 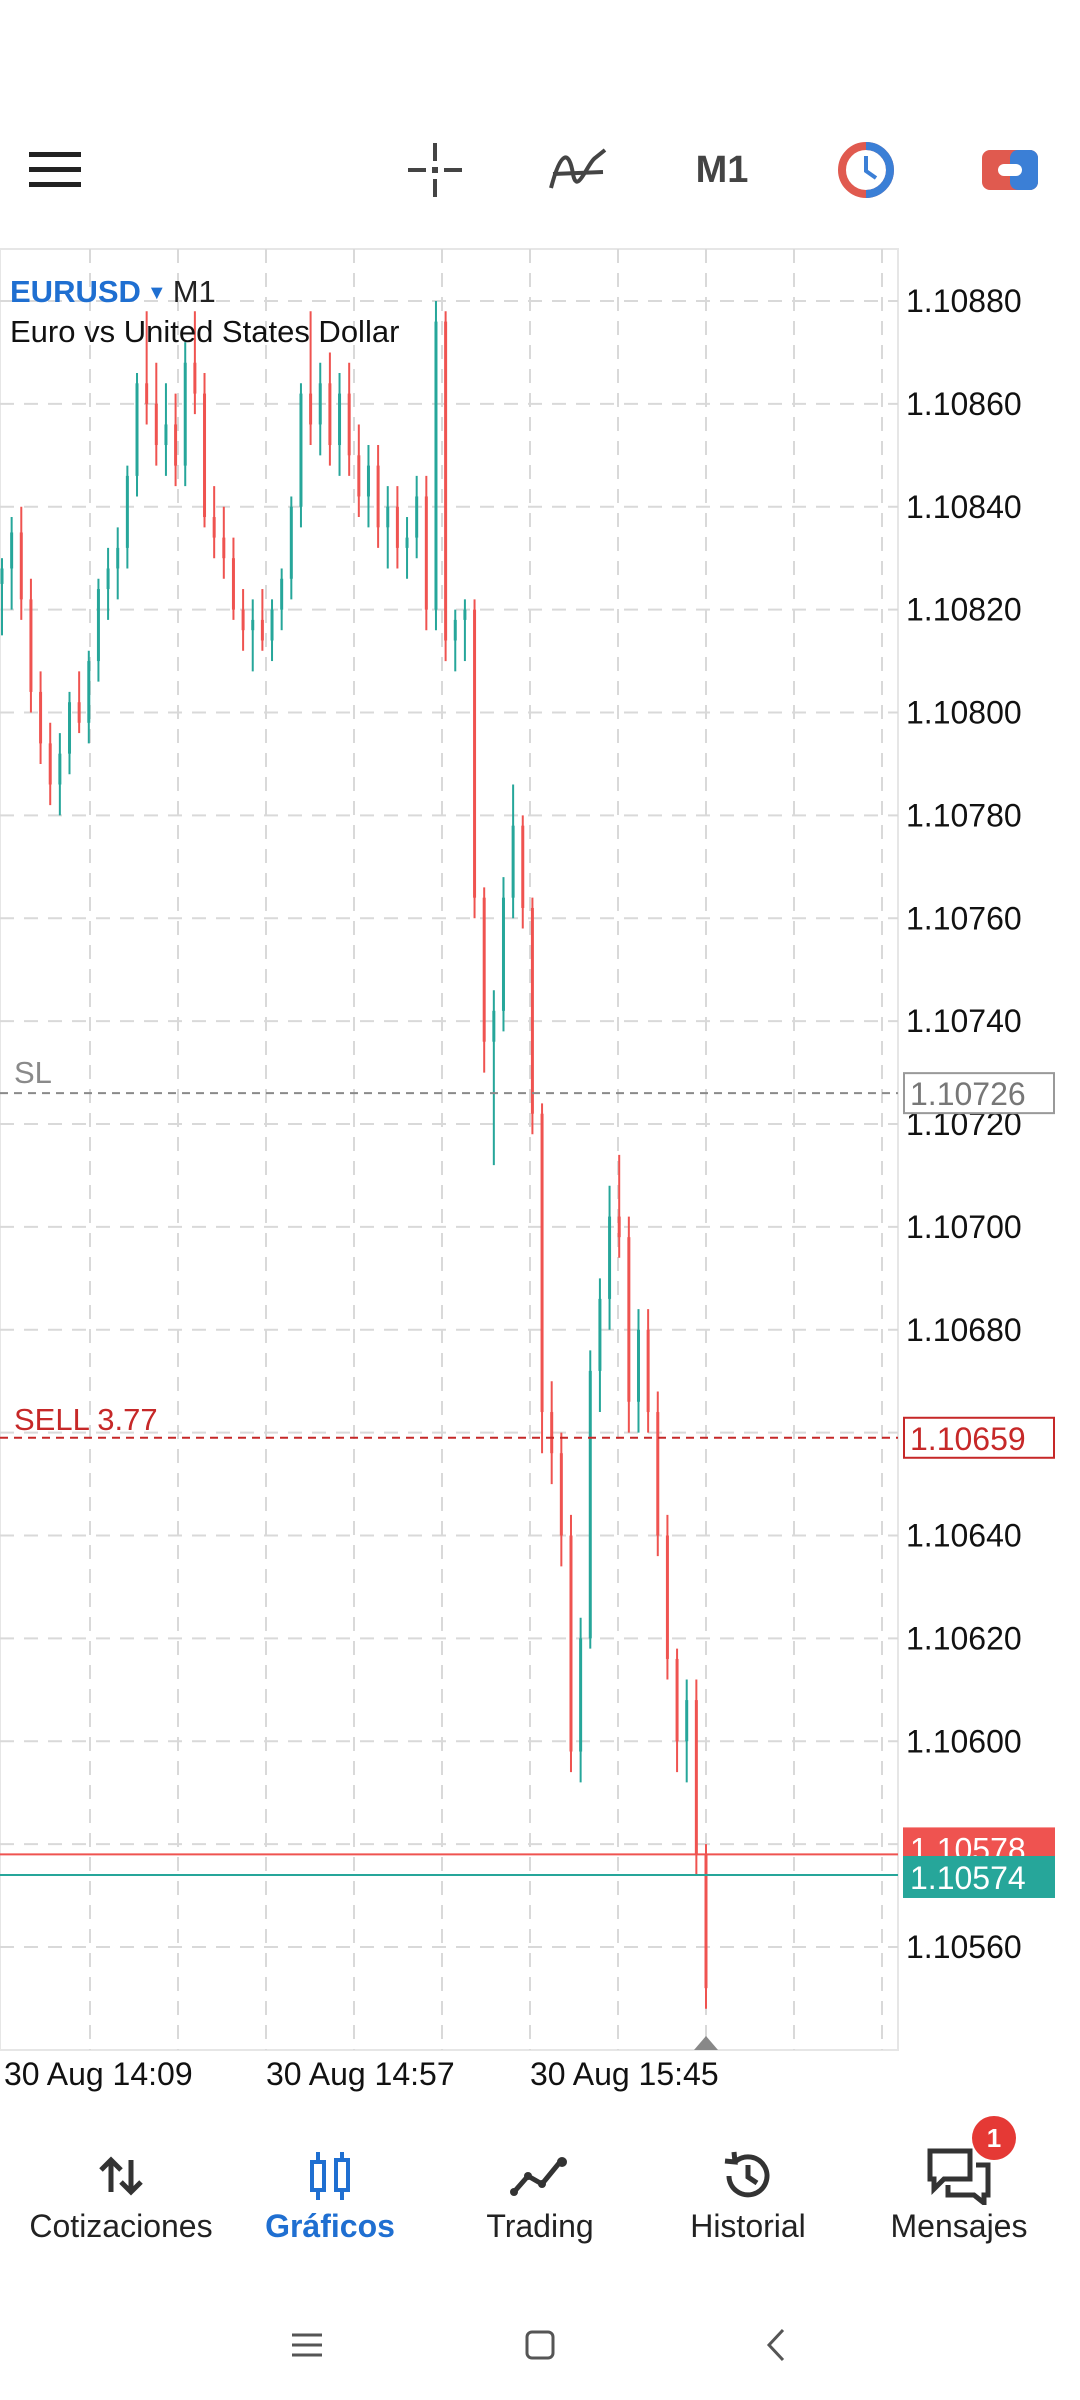 I want to click on messages-chat-icon, so click(x=959, y=2176).